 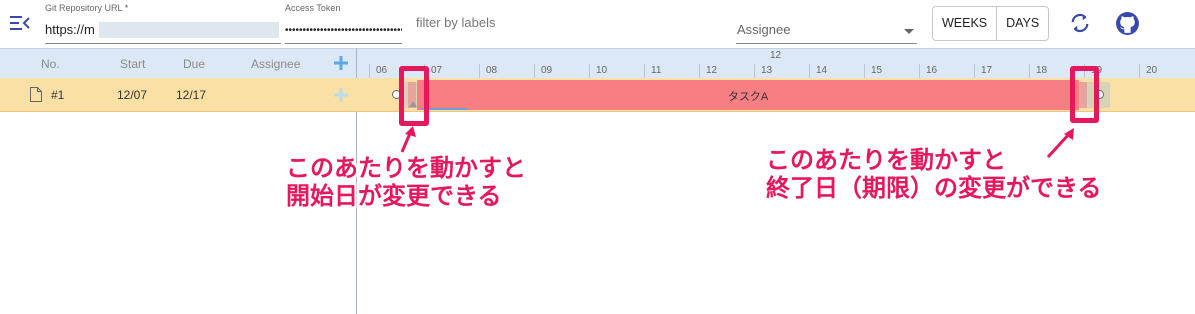 What do you see at coordinates (394, 196) in the screenshot?
I see `start-annotation-line2: 開始日が変更できる` at bounding box center [394, 196].